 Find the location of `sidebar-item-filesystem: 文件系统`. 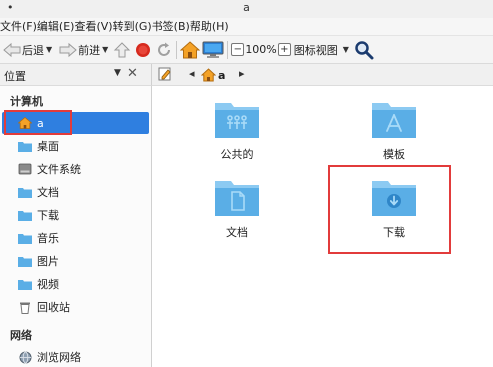

sidebar-item-filesystem: 文件系统 is located at coordinates (75, 169).